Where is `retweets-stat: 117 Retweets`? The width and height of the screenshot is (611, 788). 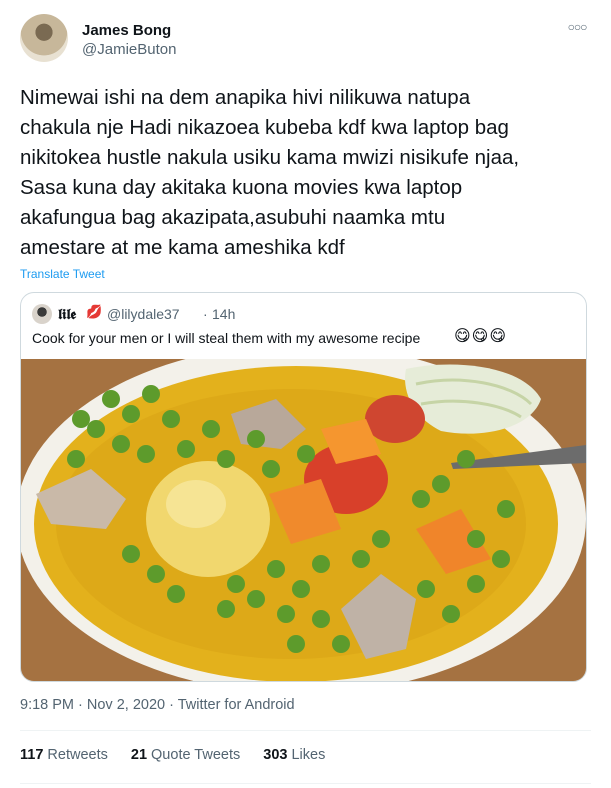 retweets-stat: 117 Retweets is located at coordinates (64, 755).